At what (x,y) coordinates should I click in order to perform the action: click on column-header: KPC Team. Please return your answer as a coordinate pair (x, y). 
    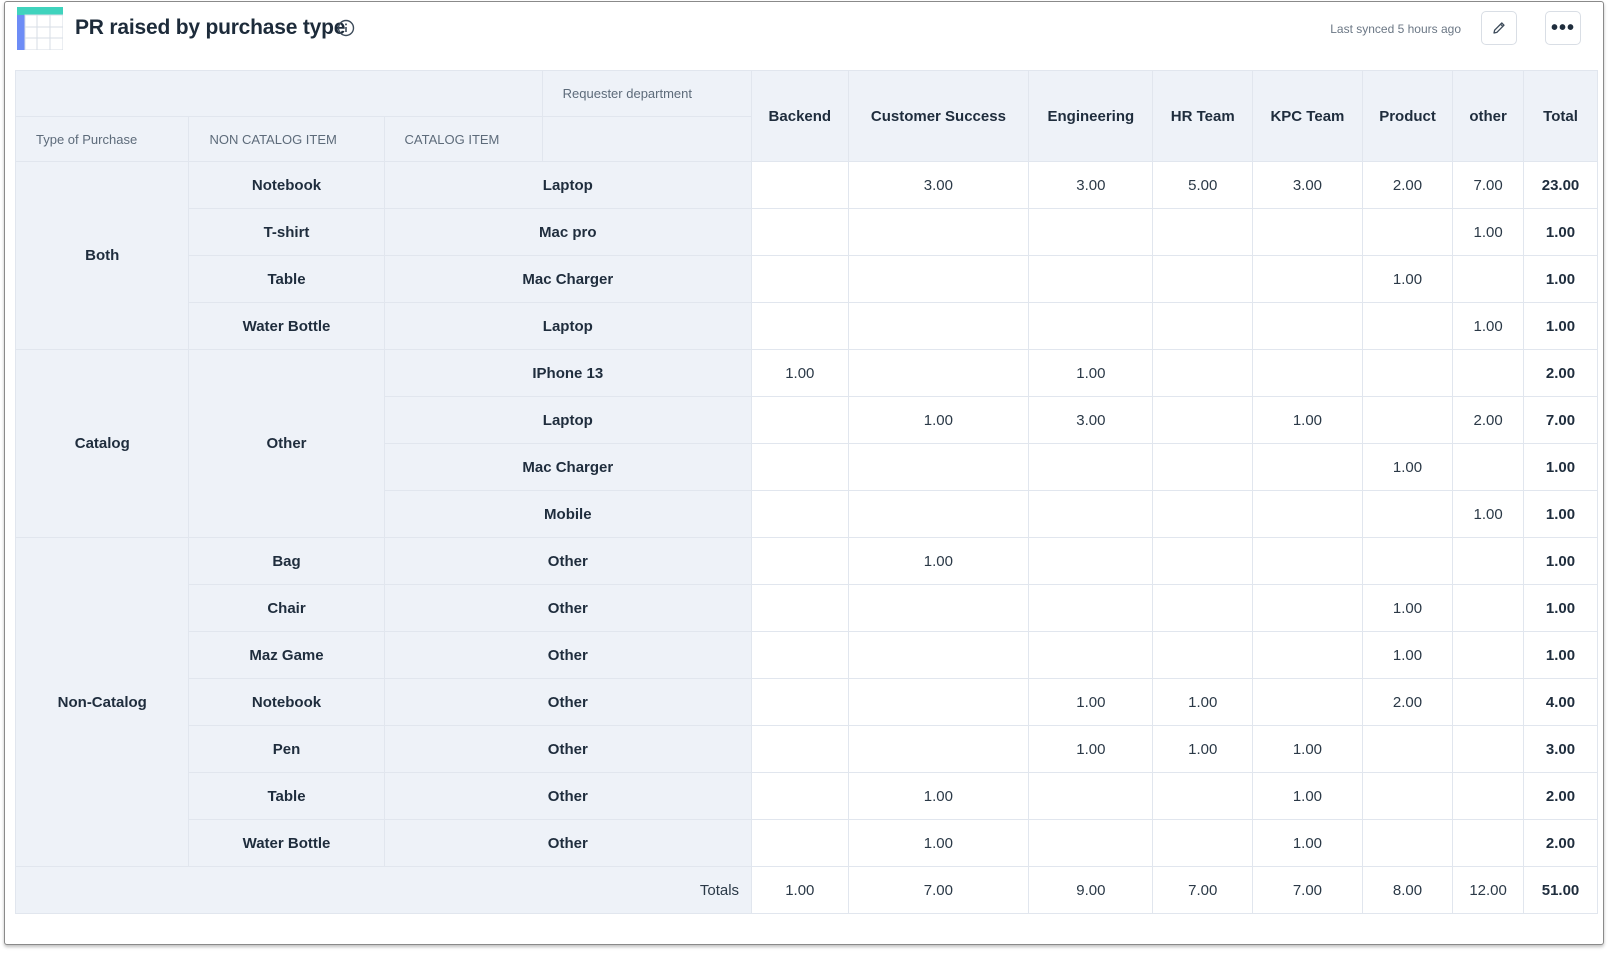
    Looking at the image, I should click on (1307, 116).